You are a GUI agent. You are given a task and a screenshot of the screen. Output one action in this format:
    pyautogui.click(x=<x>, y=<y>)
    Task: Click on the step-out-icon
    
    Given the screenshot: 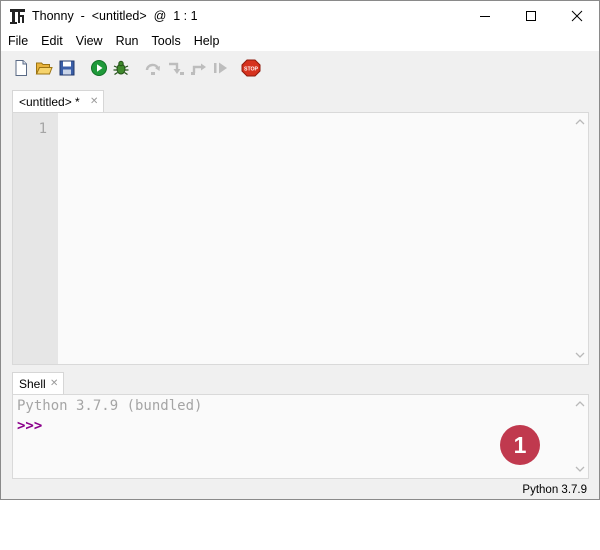 What is the action you would take?
    pyautogui.click(x=198, y=69)
    